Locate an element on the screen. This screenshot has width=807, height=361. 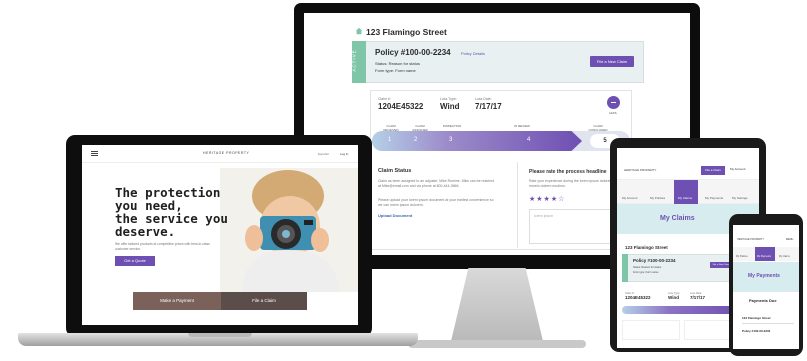
step-label: CLAIM RECEIVED is located at coordinates (391, 128).